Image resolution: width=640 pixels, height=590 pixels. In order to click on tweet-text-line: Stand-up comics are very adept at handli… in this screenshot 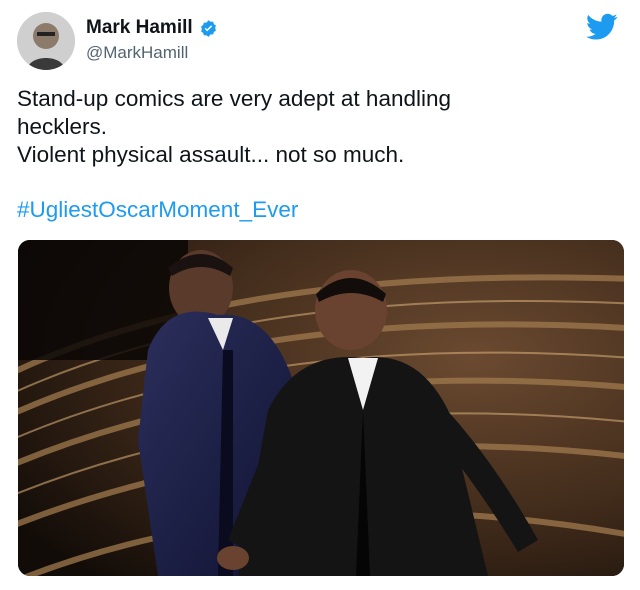, I will do `click(234, 98)`.